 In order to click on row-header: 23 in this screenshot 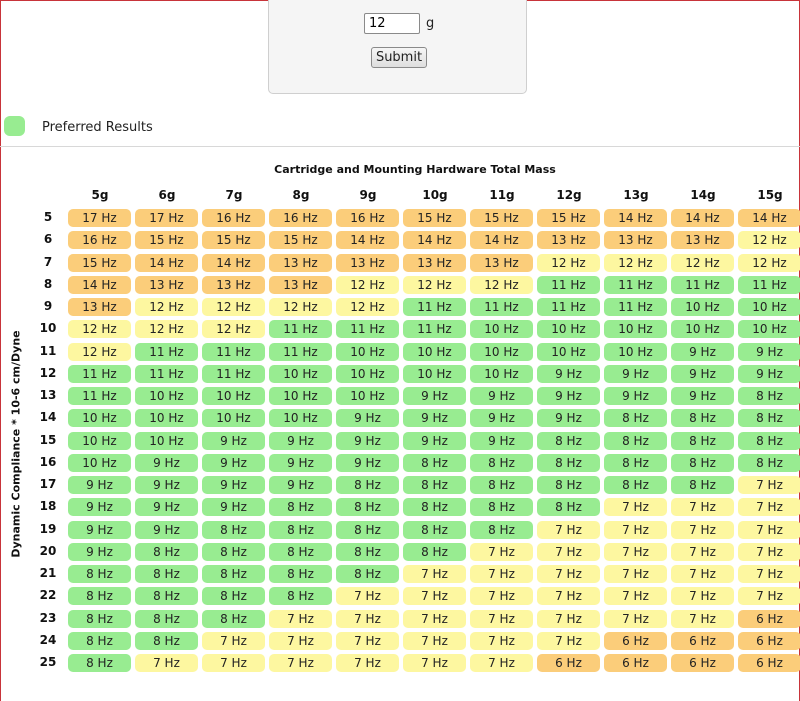, I will do `click(48, 617)`.